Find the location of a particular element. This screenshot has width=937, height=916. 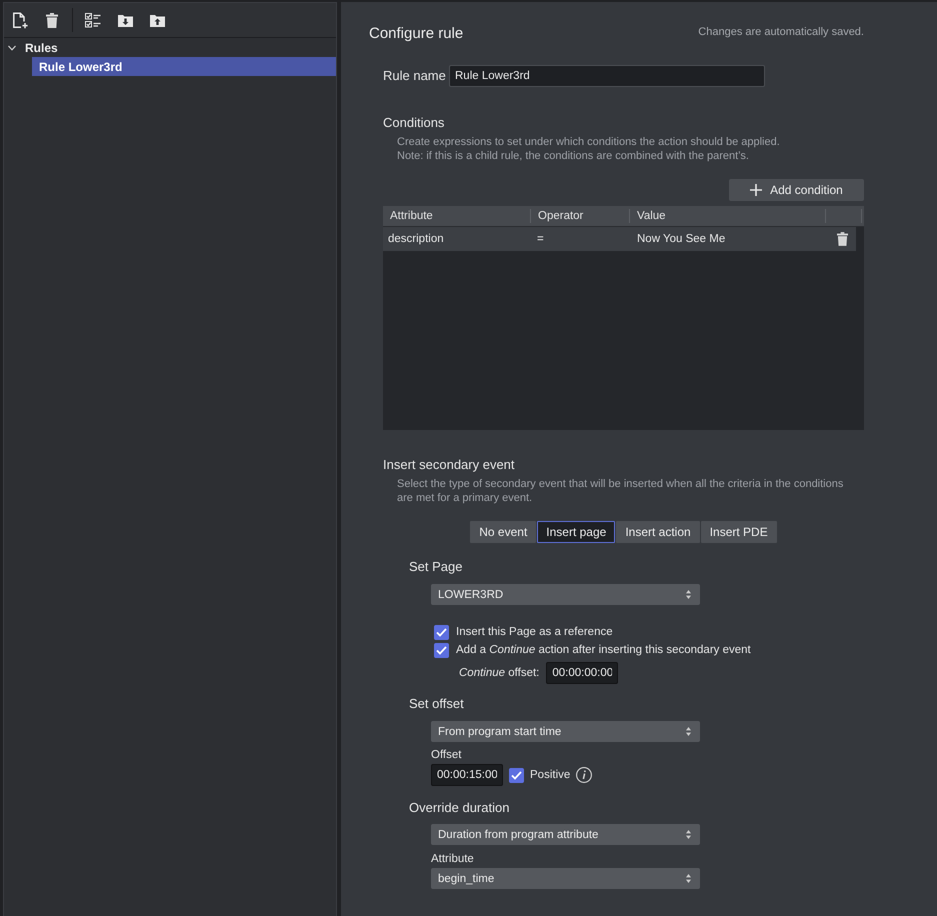

checkbox-label: Insert this Page as a reference is located at coordinates (534, 632).